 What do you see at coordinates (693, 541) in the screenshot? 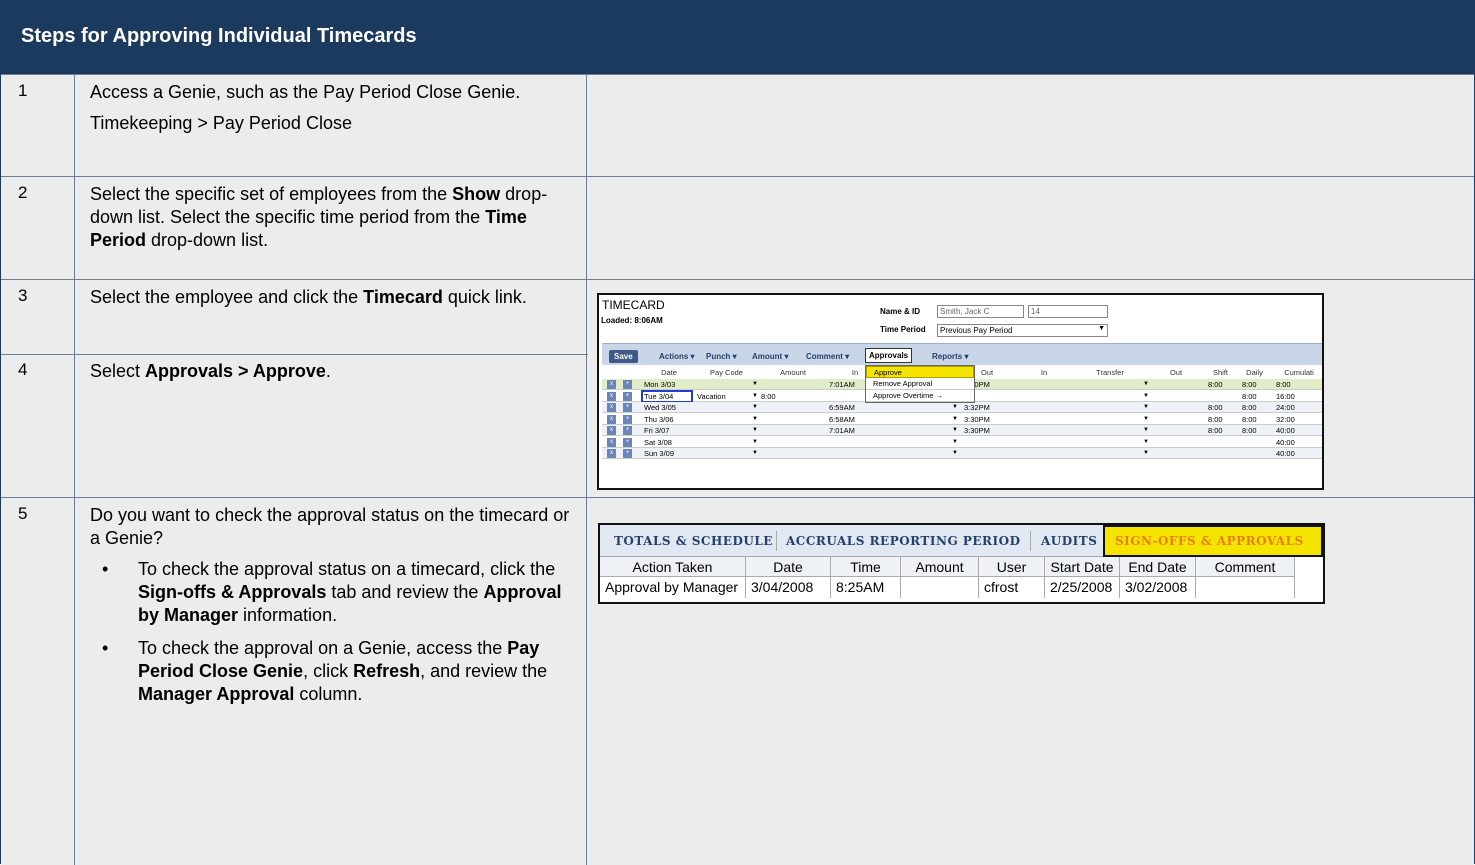
I see `tab-totals-schedule: TOTALS & SCHEDULE` at bounding box center [693, 541].